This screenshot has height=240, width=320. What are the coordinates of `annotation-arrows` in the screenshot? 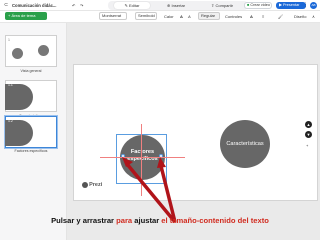 It's located at (149, 190).